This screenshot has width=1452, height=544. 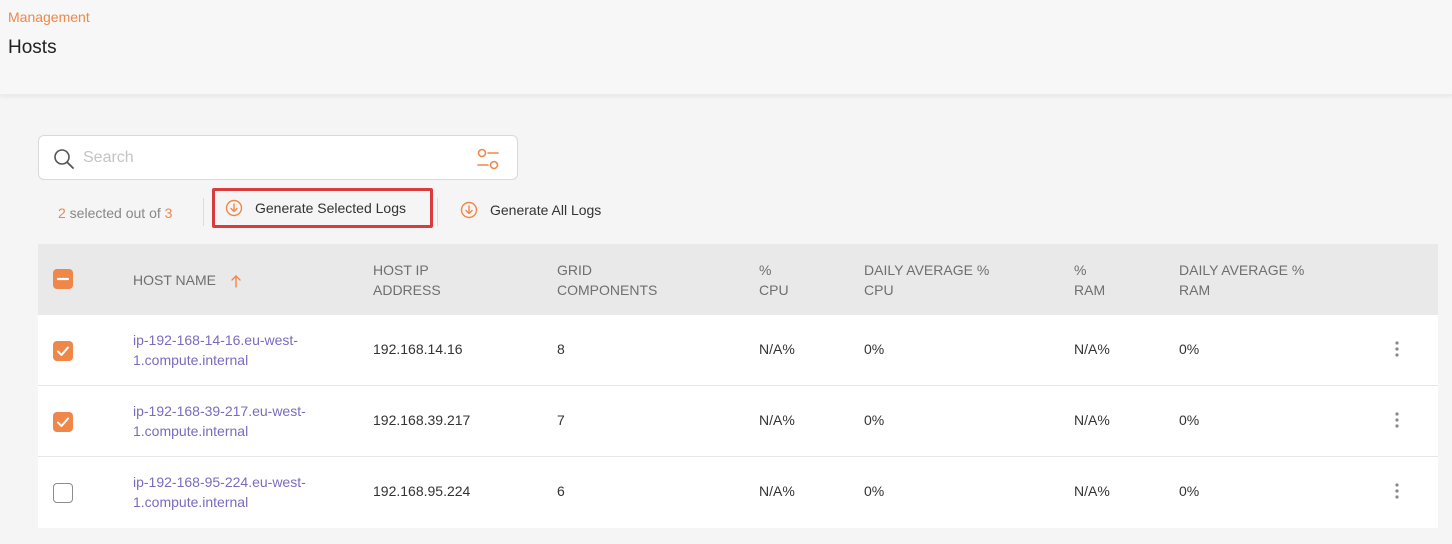 I want to click on column-host-name-label: HOST NAME, so click(x=174, y=280).